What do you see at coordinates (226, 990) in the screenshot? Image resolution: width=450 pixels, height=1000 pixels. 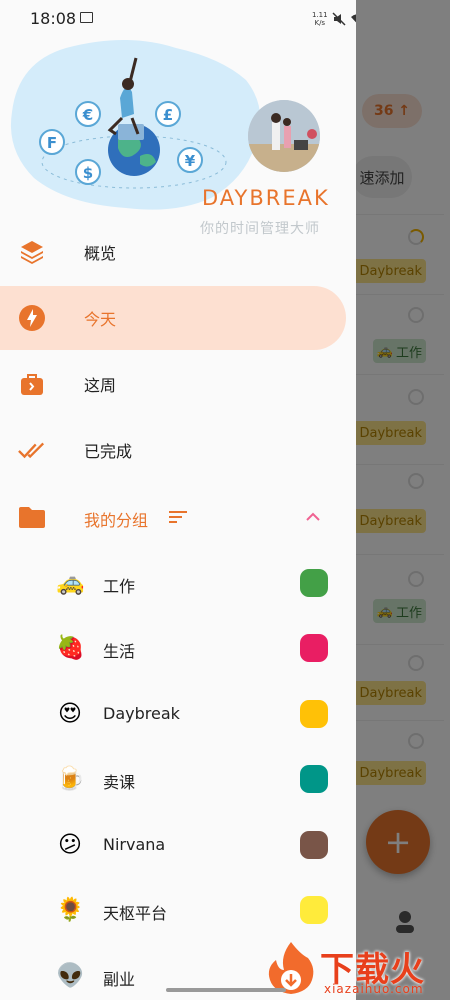 I see `home-indicator` at bounding box center [226, 990].